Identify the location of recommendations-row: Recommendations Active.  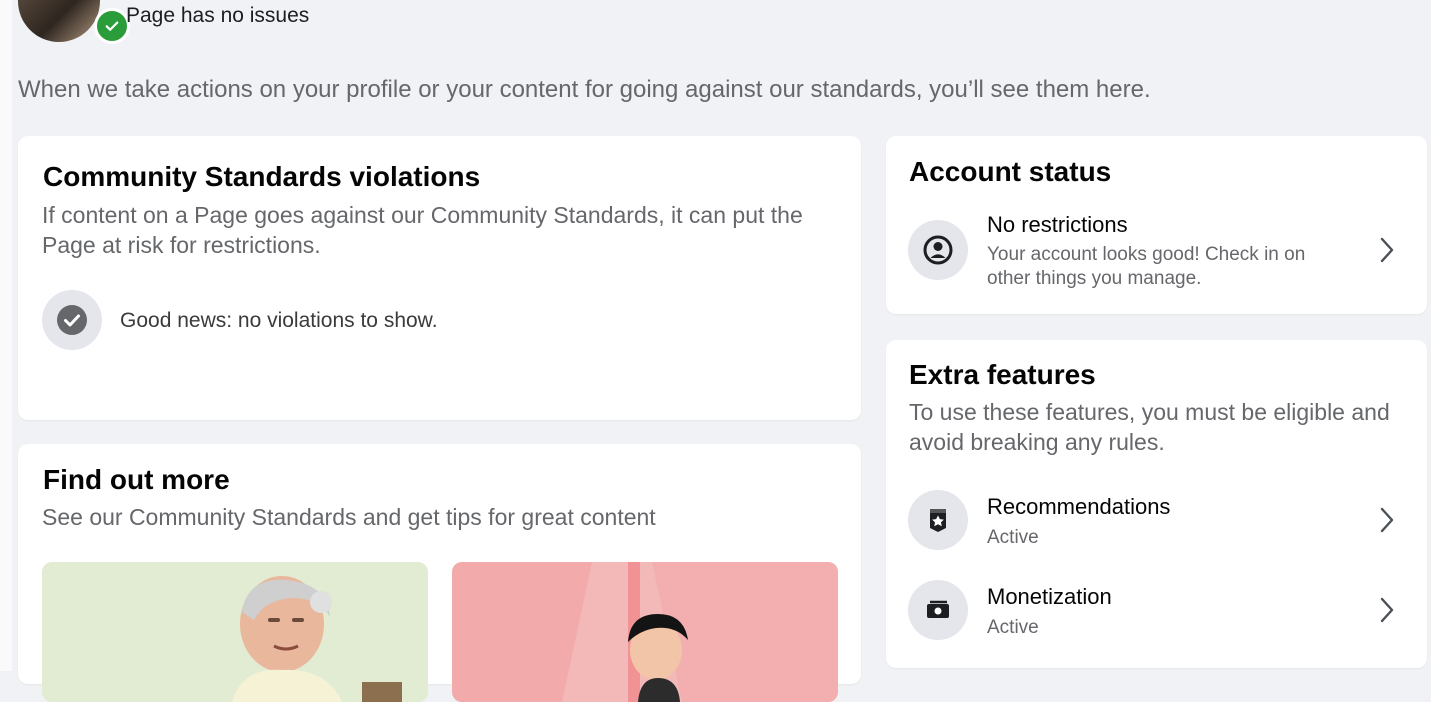
(1156, 530).